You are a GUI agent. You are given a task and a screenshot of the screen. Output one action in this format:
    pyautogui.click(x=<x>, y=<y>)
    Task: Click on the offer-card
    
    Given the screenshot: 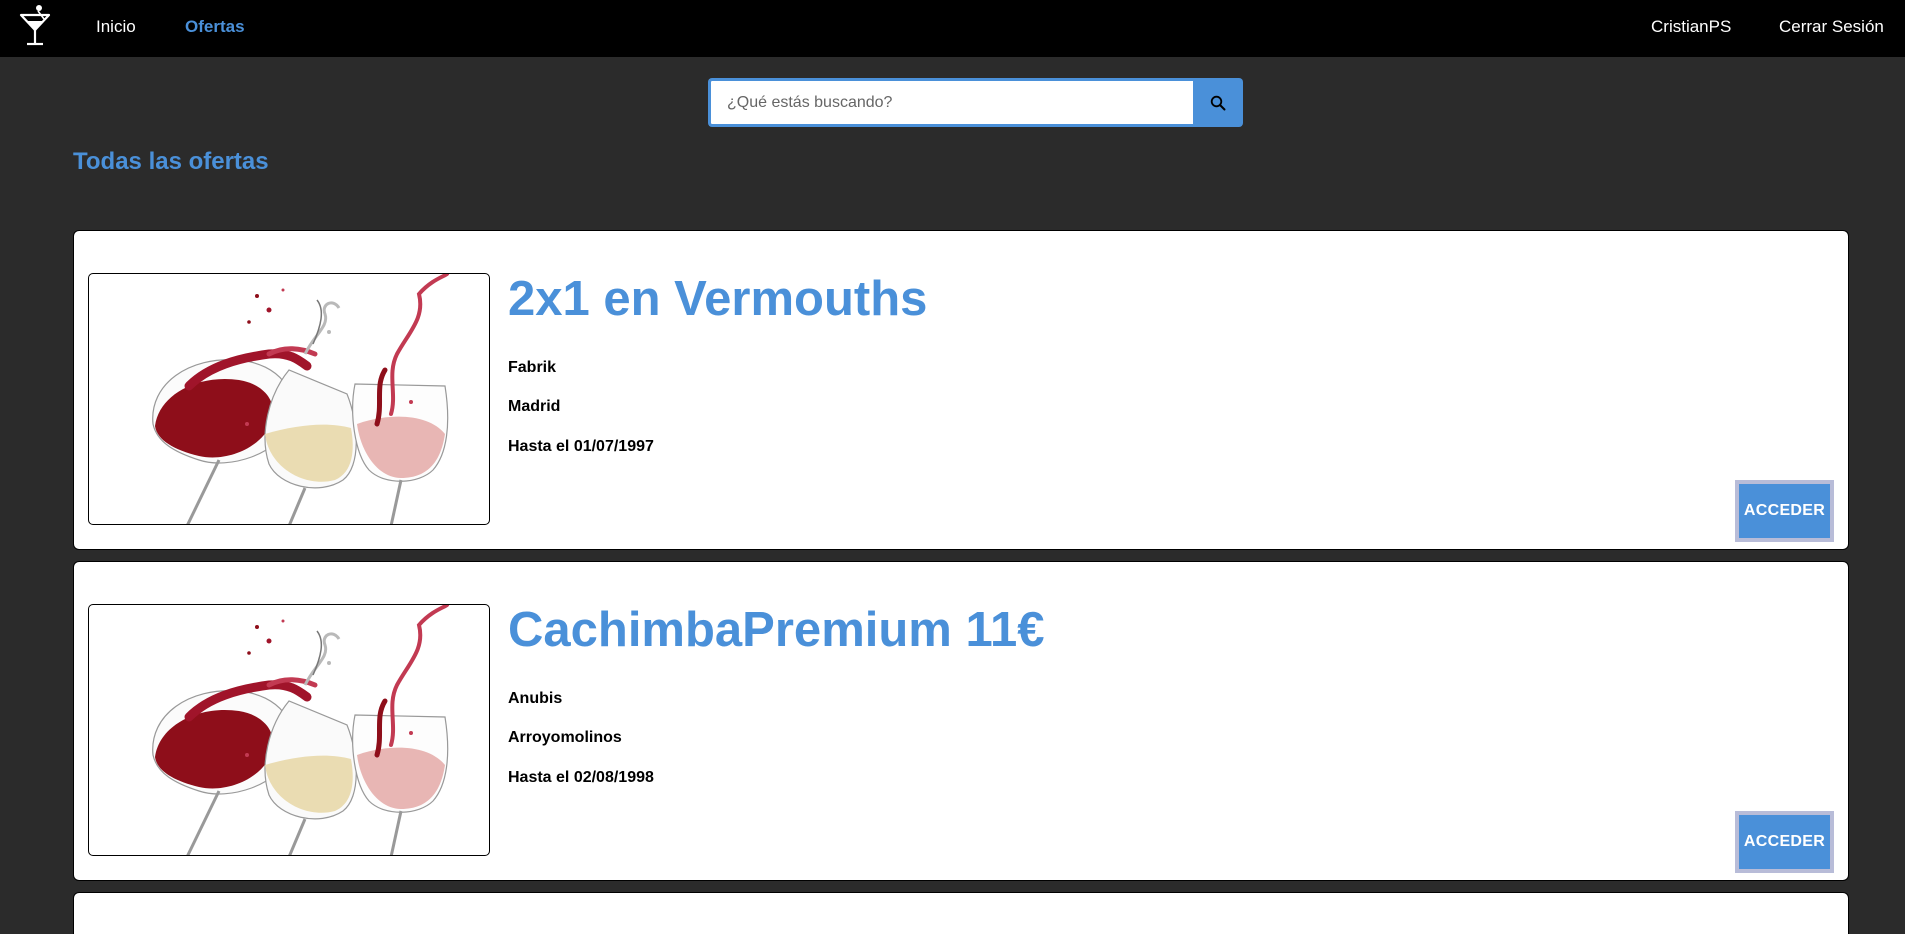 What is the action you would take?
    pyautogui.click(x=961, y=913)
    